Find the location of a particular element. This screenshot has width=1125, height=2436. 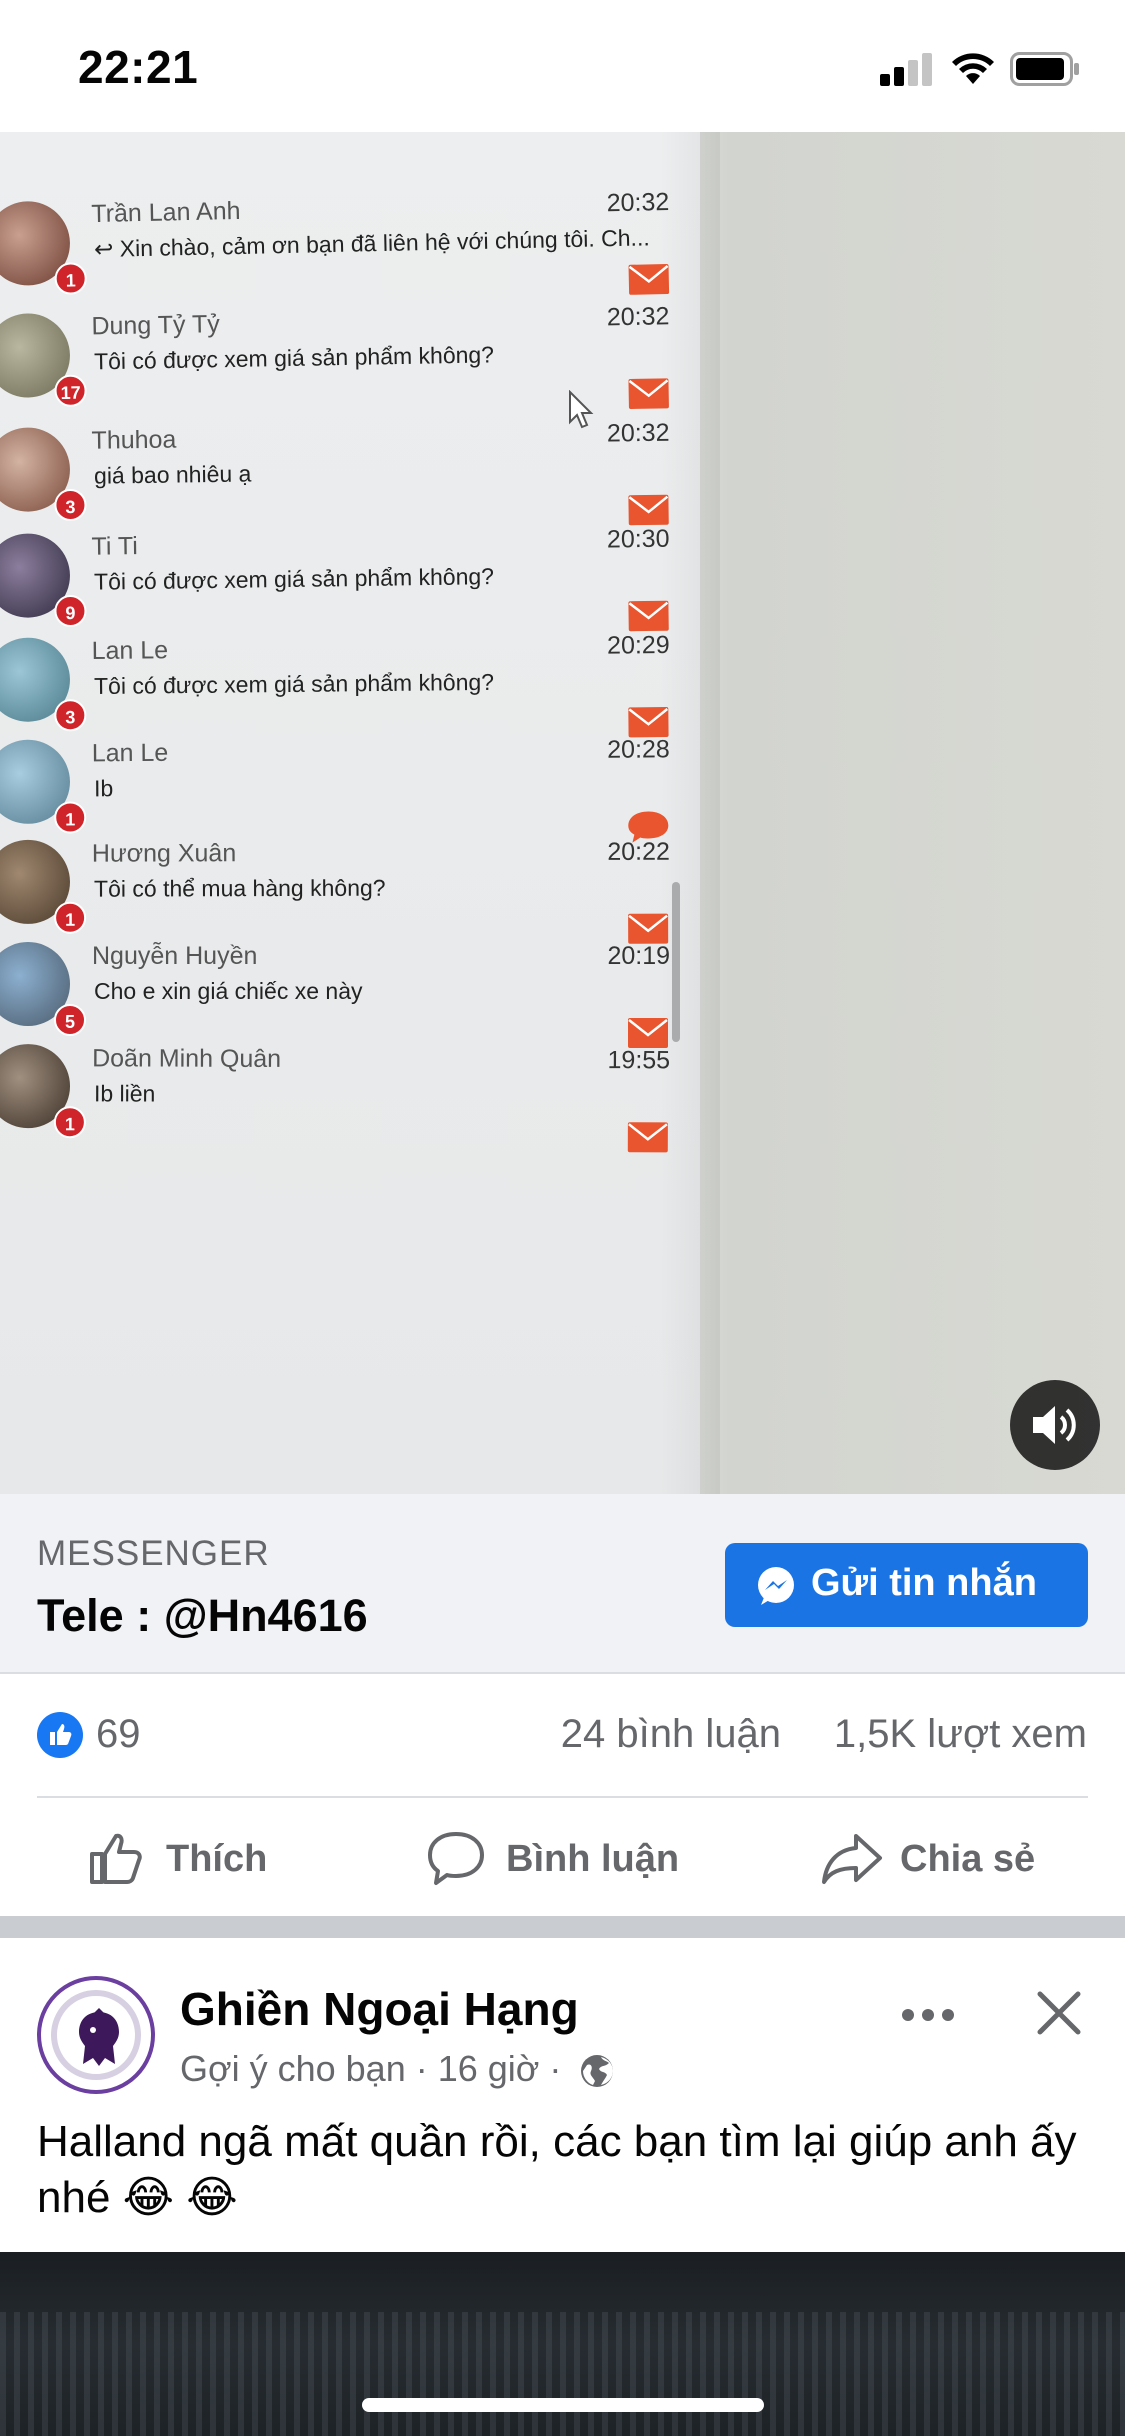

unread-badge: 1 is located at coordinates (69, 1122).